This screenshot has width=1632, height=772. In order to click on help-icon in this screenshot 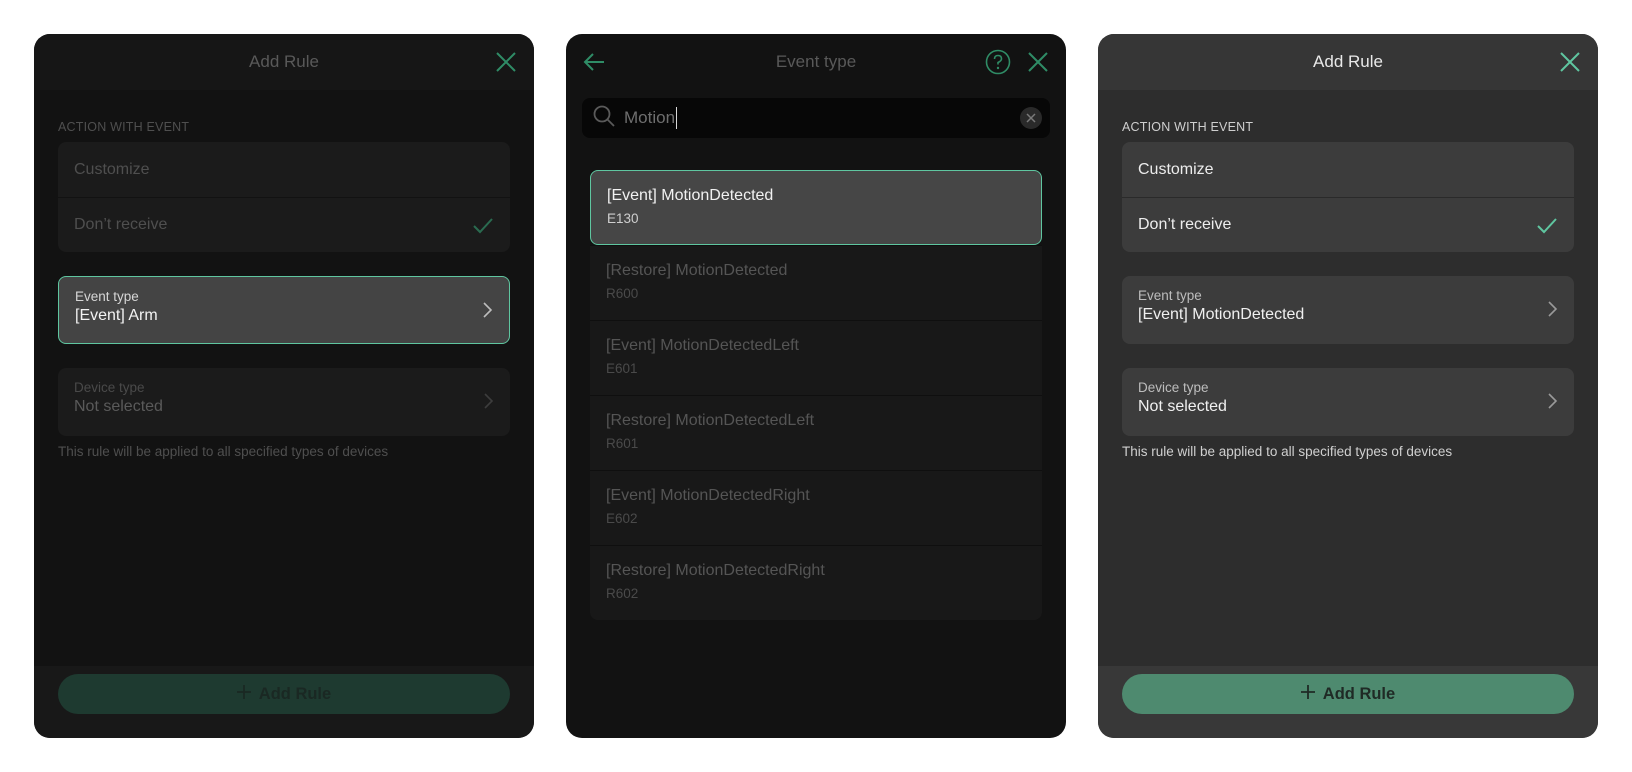, I will do `click(998, 62)`.